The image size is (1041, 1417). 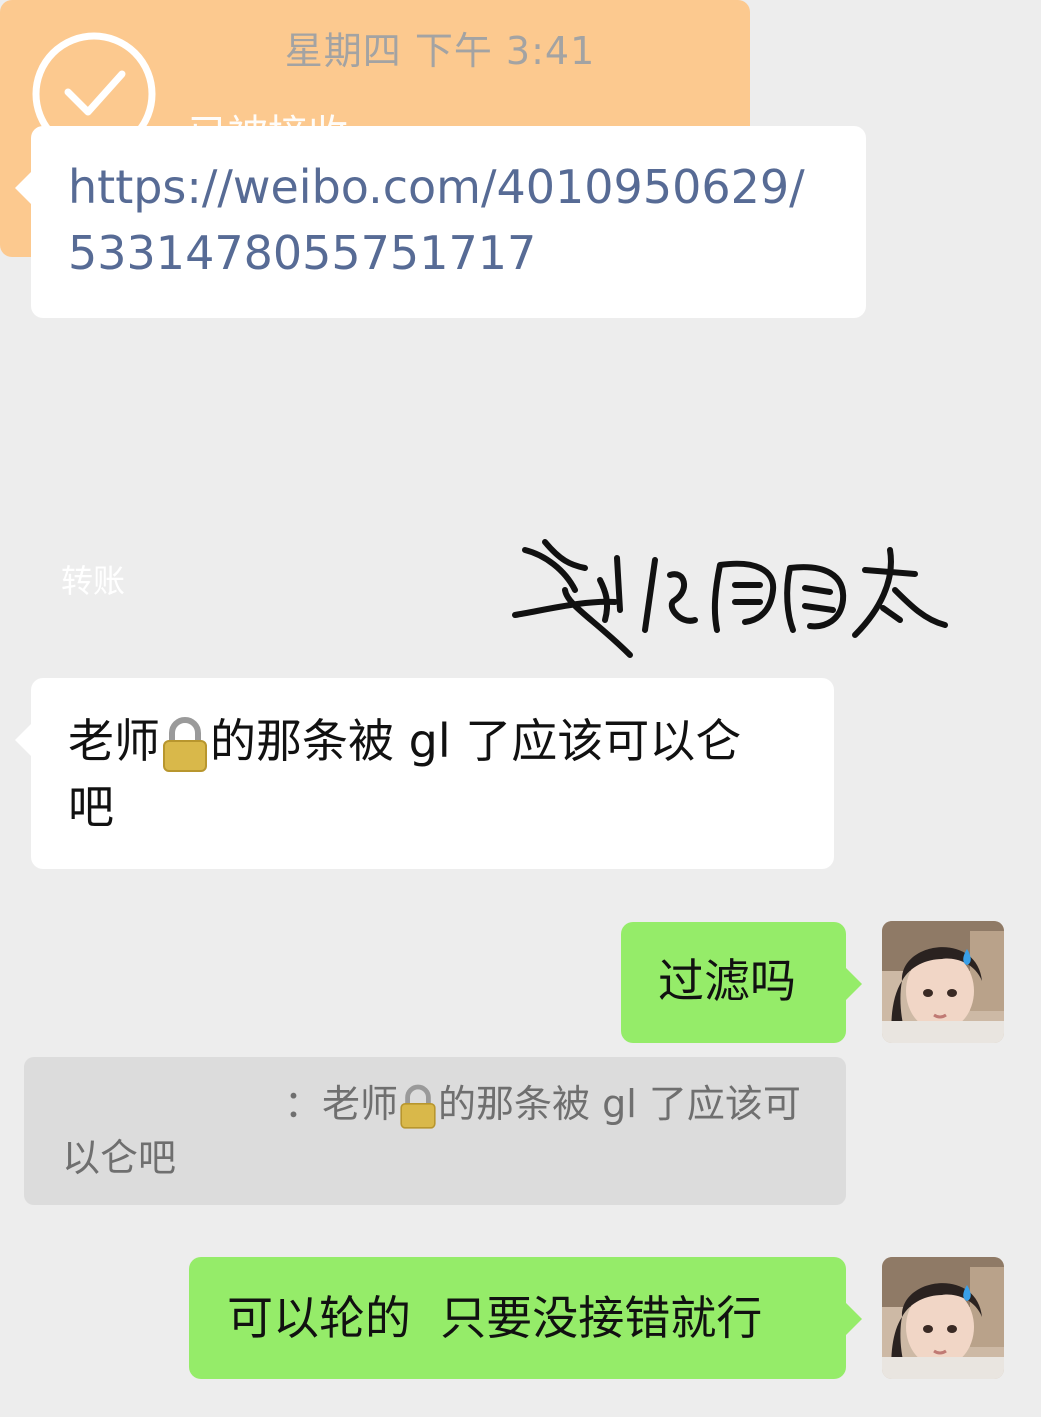 What do you see at coordinates (424, 773) in the screenshot?
I see `teacher-message-bubble: 老师 的那条被 gl 了应该可以仑 吧` at bounding box center [424, 773].